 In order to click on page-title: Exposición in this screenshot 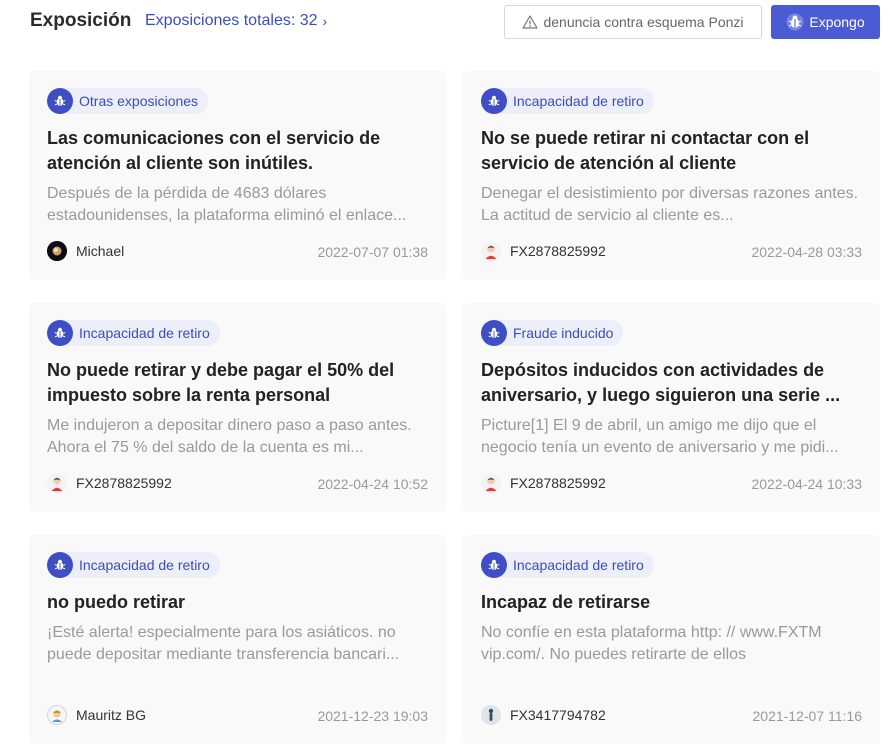, I will do `click(81, 20)`.